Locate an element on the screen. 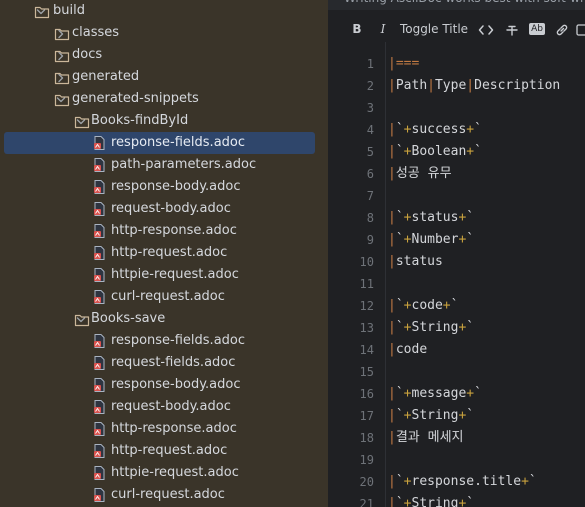 The height and width of the screenshot is (507, 585). tree-item-label: Books-save is located at coordinates (128, 318).